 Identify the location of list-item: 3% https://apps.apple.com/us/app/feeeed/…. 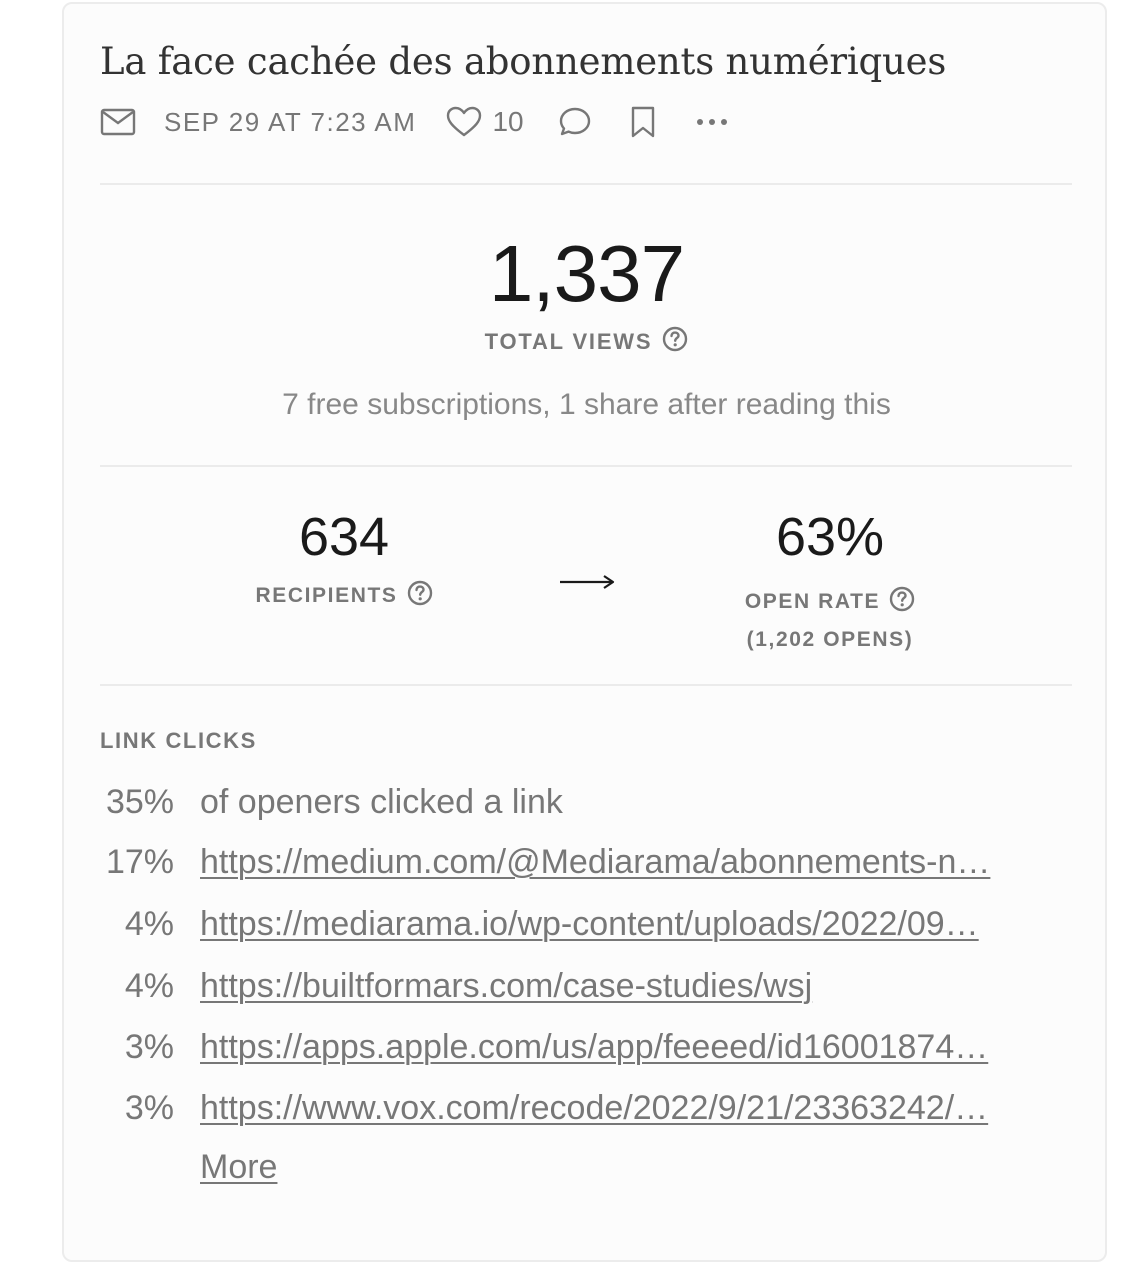
(581, 1047).